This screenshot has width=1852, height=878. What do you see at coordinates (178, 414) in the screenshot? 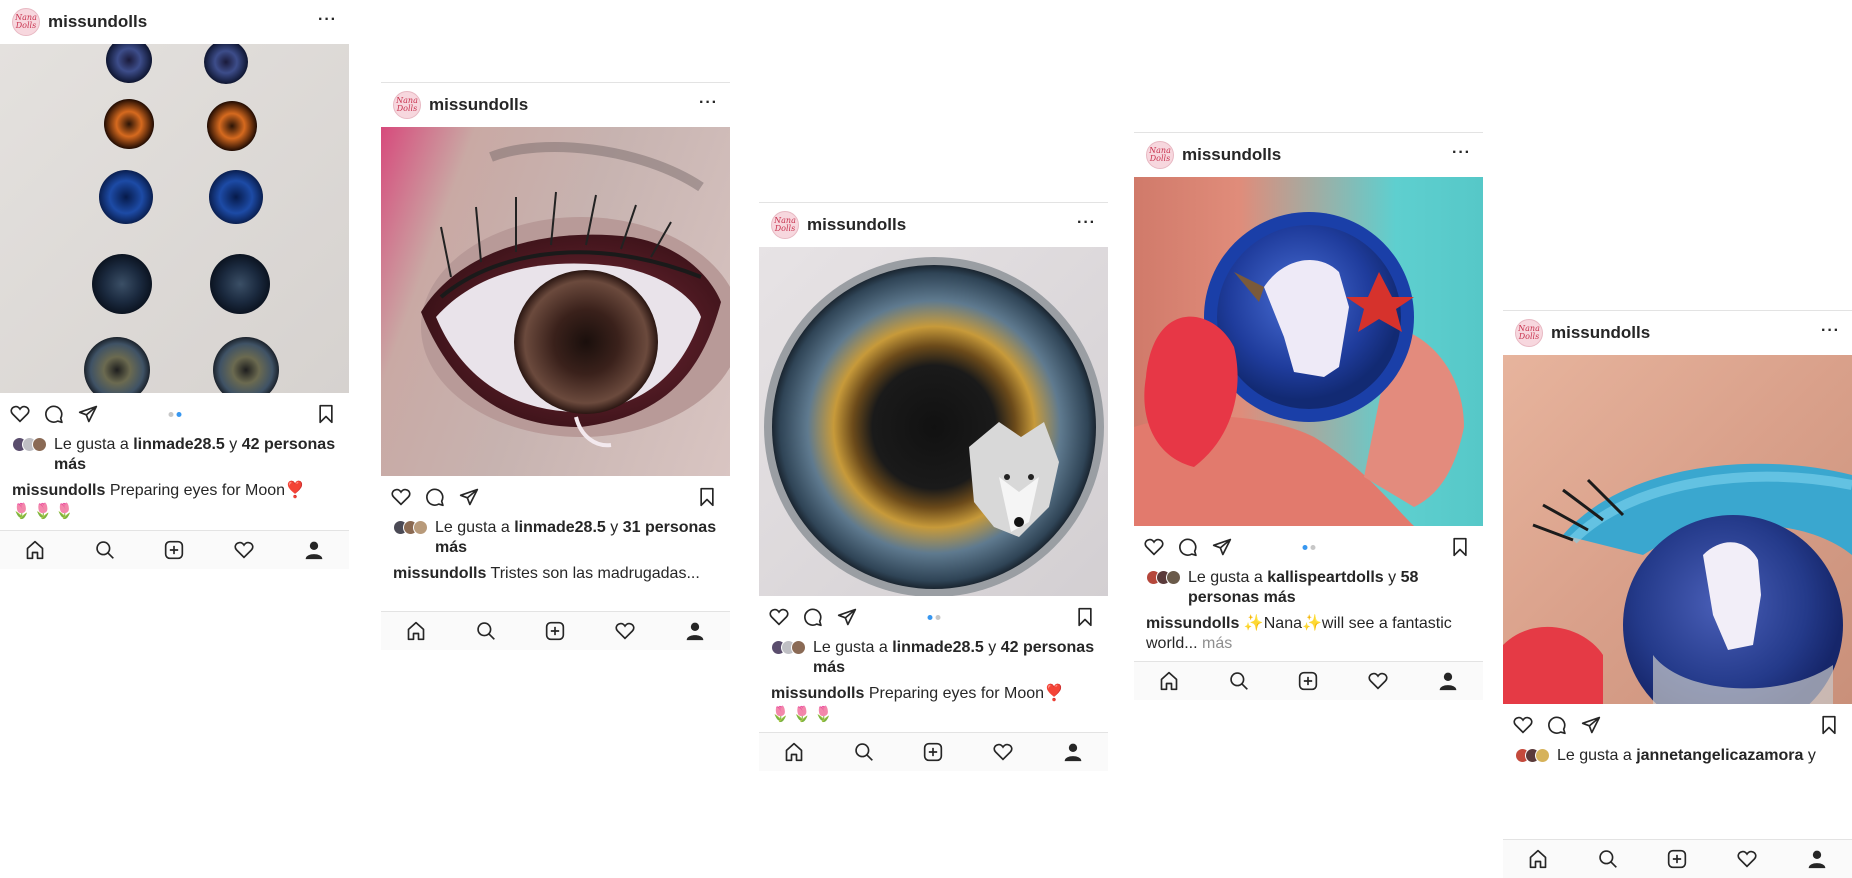
I see `carousel-dot-active` at bounding box center [178, 414].